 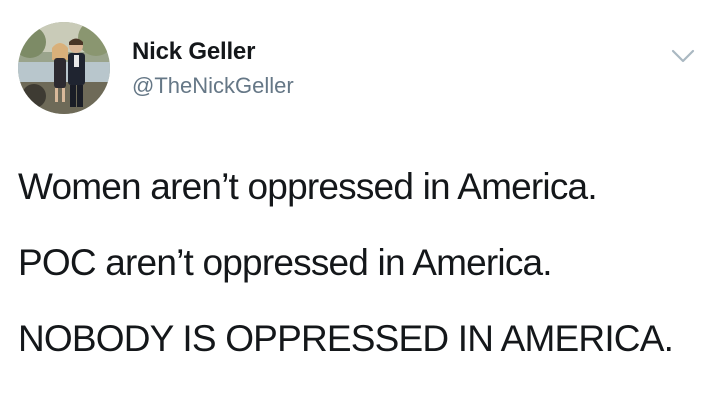 What do you see at coordinates (346, 338) in the screenshot?
I see `tweet-text-line: NOBODY IS OPPRESSED IN AMERICA.` at bounding box center [346, 338].